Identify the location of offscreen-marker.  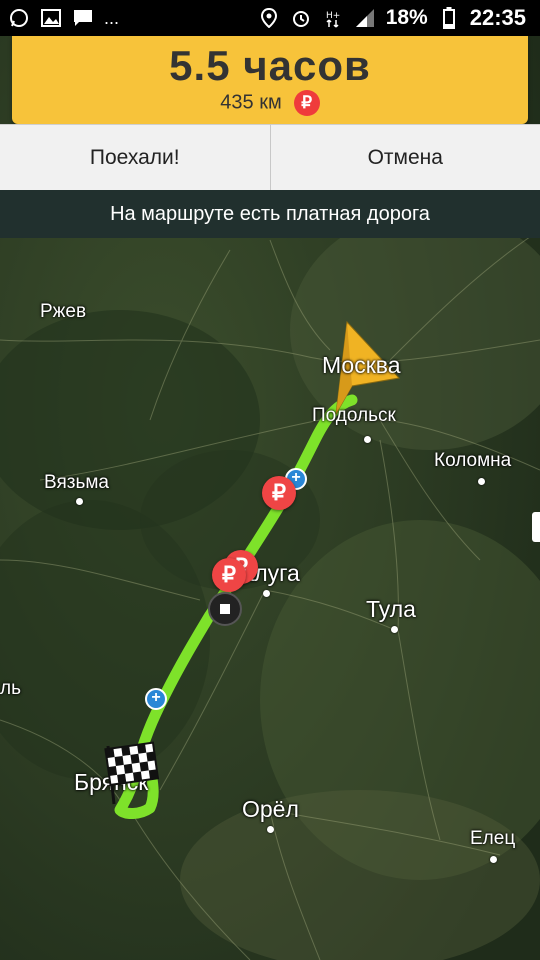
(536, 527).